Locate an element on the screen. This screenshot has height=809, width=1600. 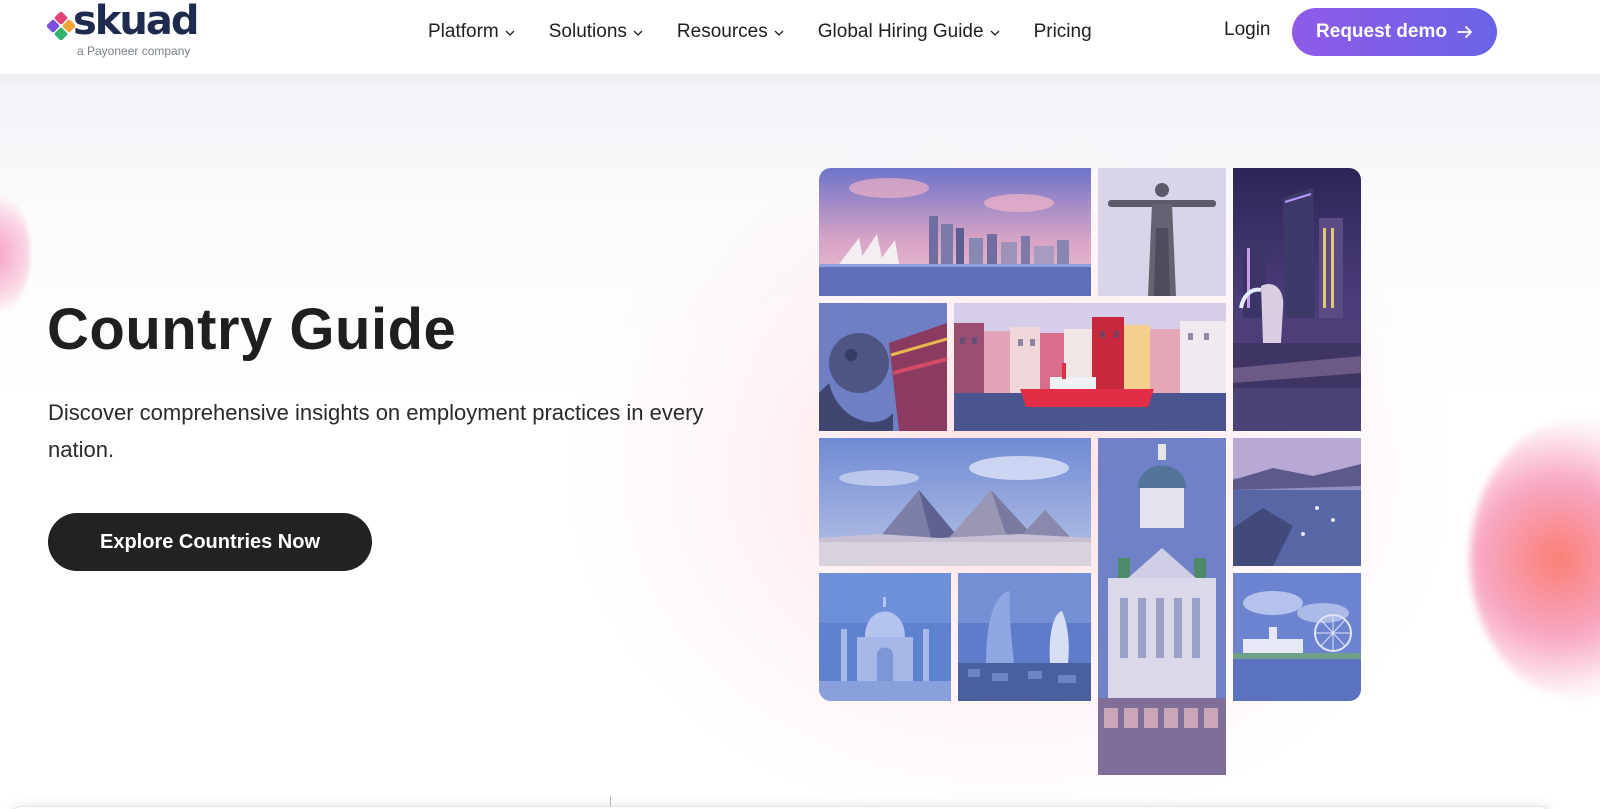
nav-pricing-label: Pricing is located at coordinates (1062, 31).